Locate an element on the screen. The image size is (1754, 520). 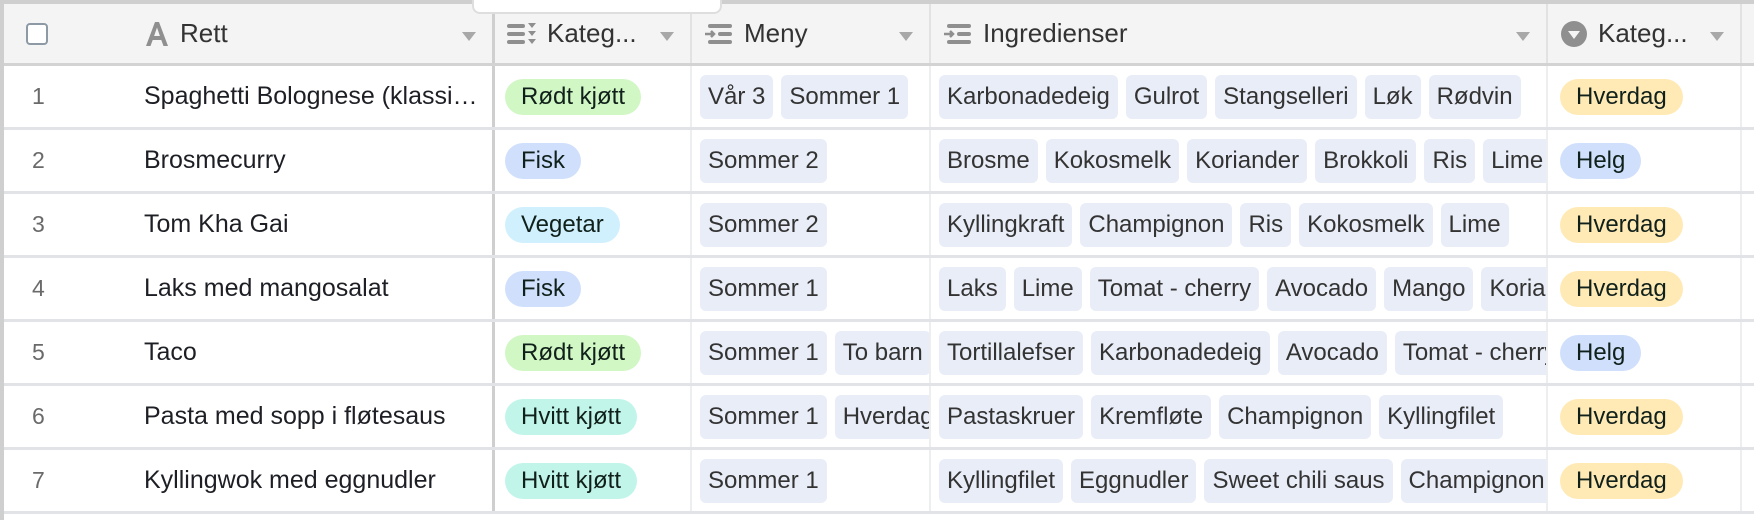
column-header-meny: Meny is located at coordinates (811, 33).